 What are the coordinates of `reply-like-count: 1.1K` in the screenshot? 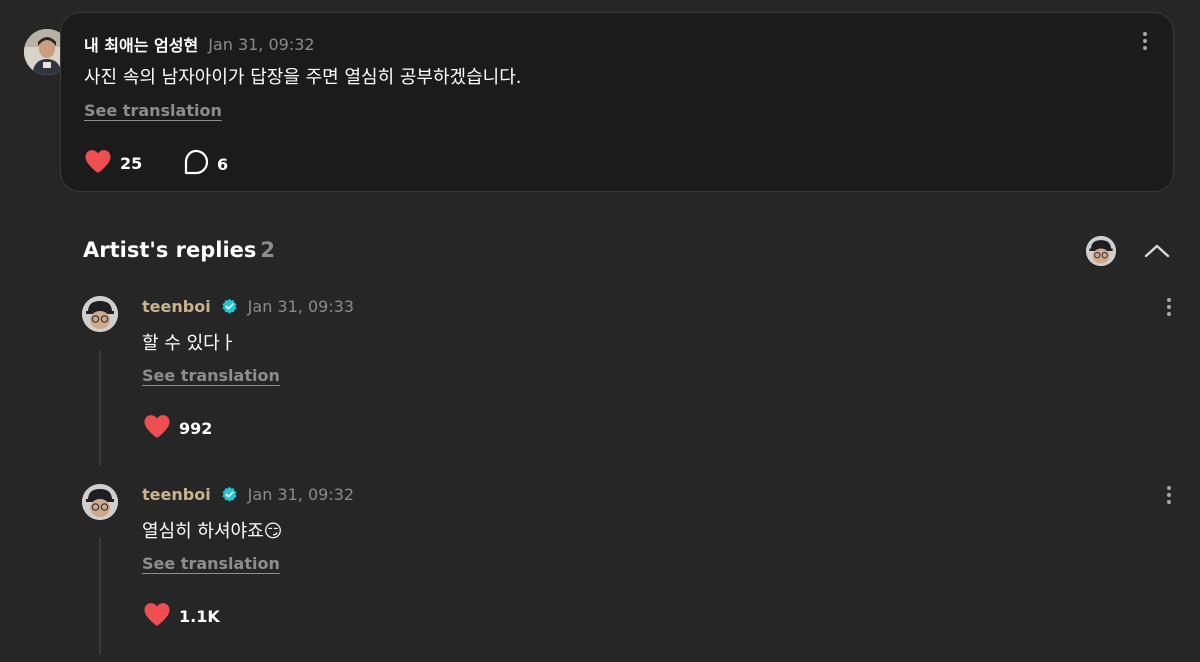 It's located at (199, 616).